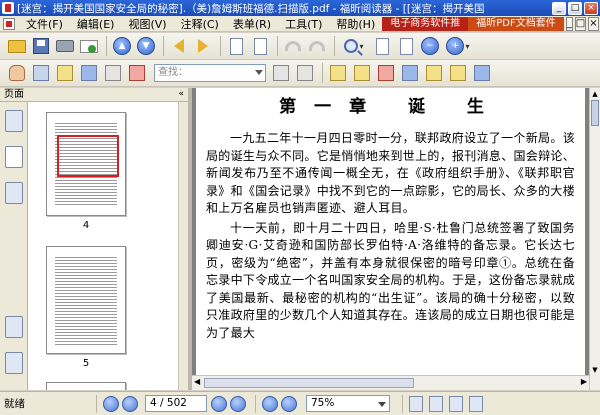  What do you see at coordinates (559, 8) in the screenshot?
I see `minimize-button: _` at bounding box center [559, 8].